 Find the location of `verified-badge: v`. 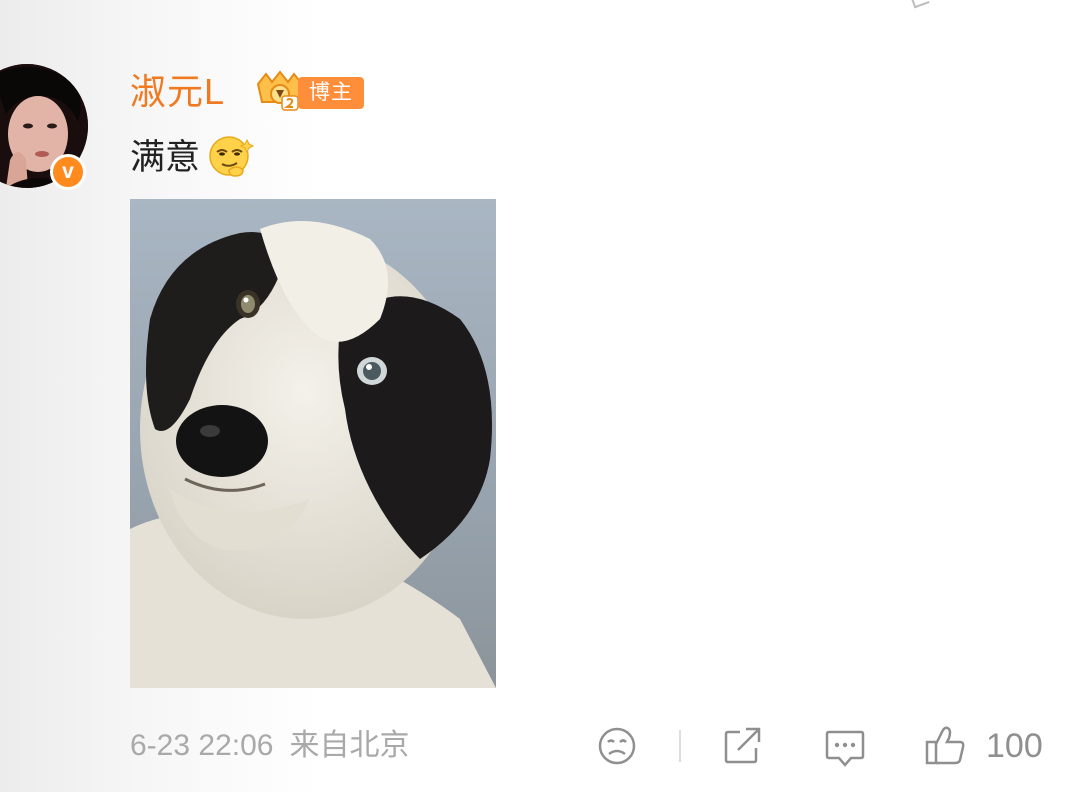

verified-badge: v is located at coordinates (68, 172).